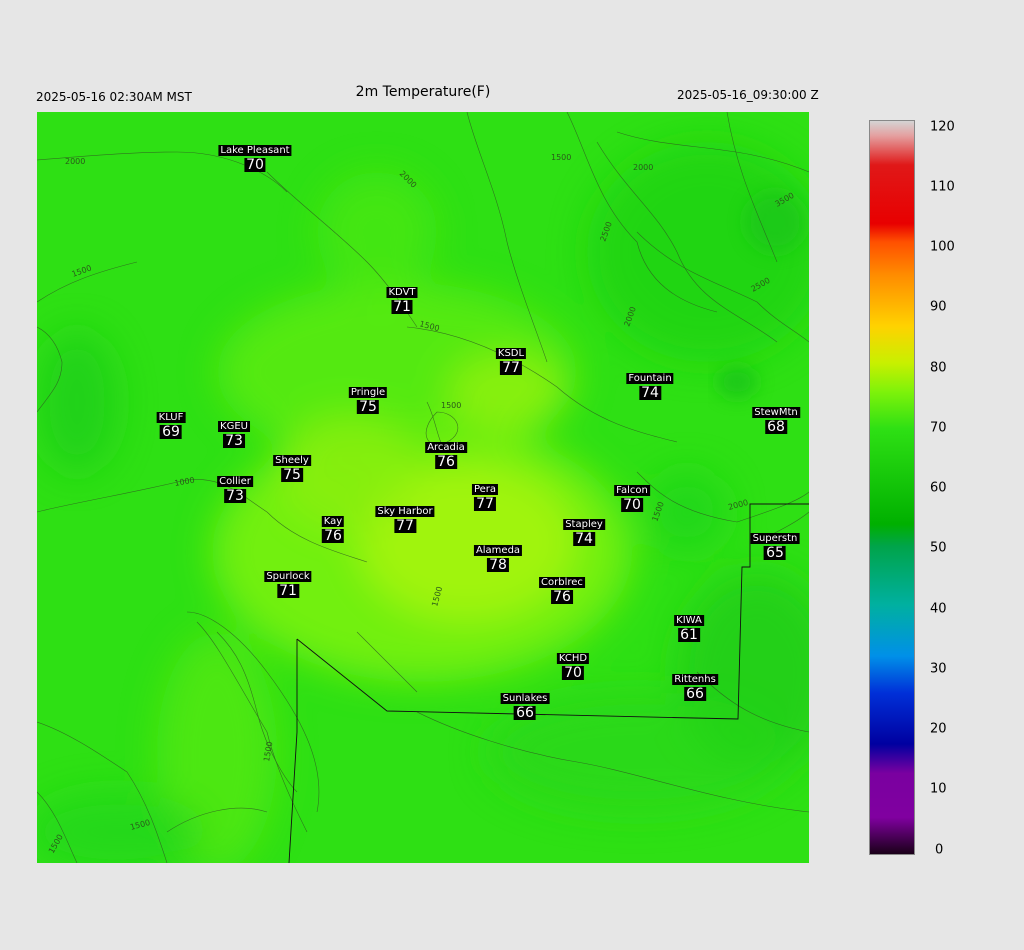  What do you see at coordinates (573, 658) in the screenshot?
I see `station-name: KCHD` at bounding box center [573, 658].